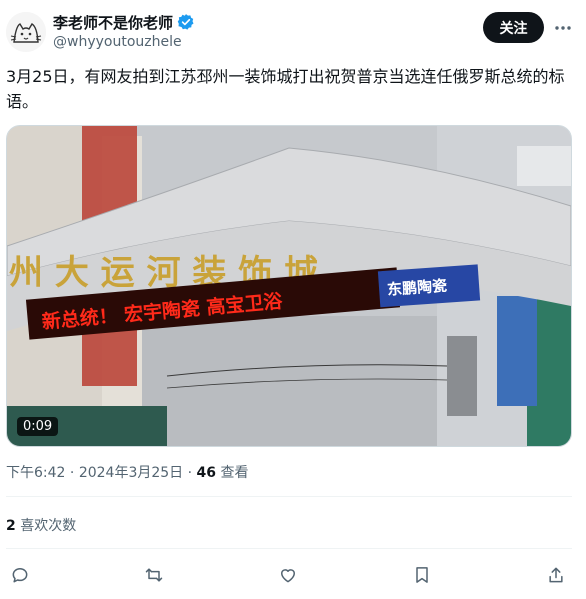 This screenshot has height=599, width=586. Describe the element at coordinates (20, 575) in the screenshot. I see `reply-icon` at that location.